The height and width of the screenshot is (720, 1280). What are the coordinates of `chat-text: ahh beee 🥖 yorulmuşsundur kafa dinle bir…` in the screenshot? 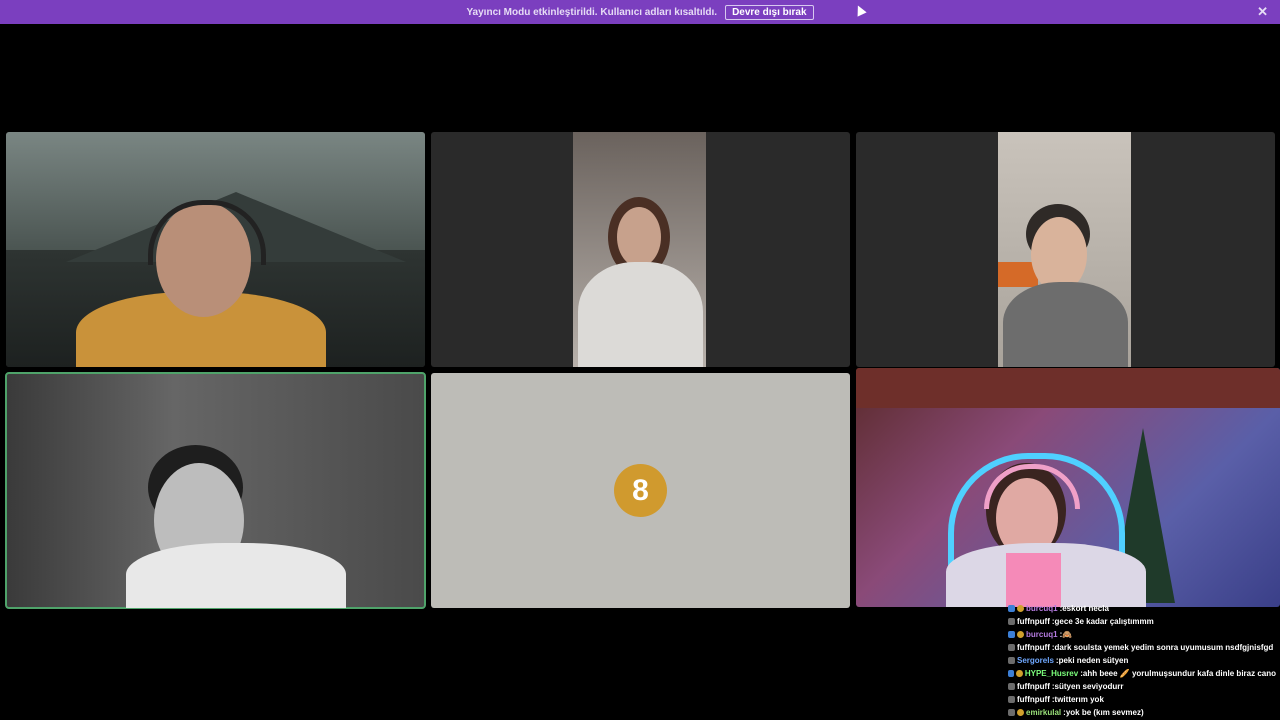 It's located at (1179, 673).